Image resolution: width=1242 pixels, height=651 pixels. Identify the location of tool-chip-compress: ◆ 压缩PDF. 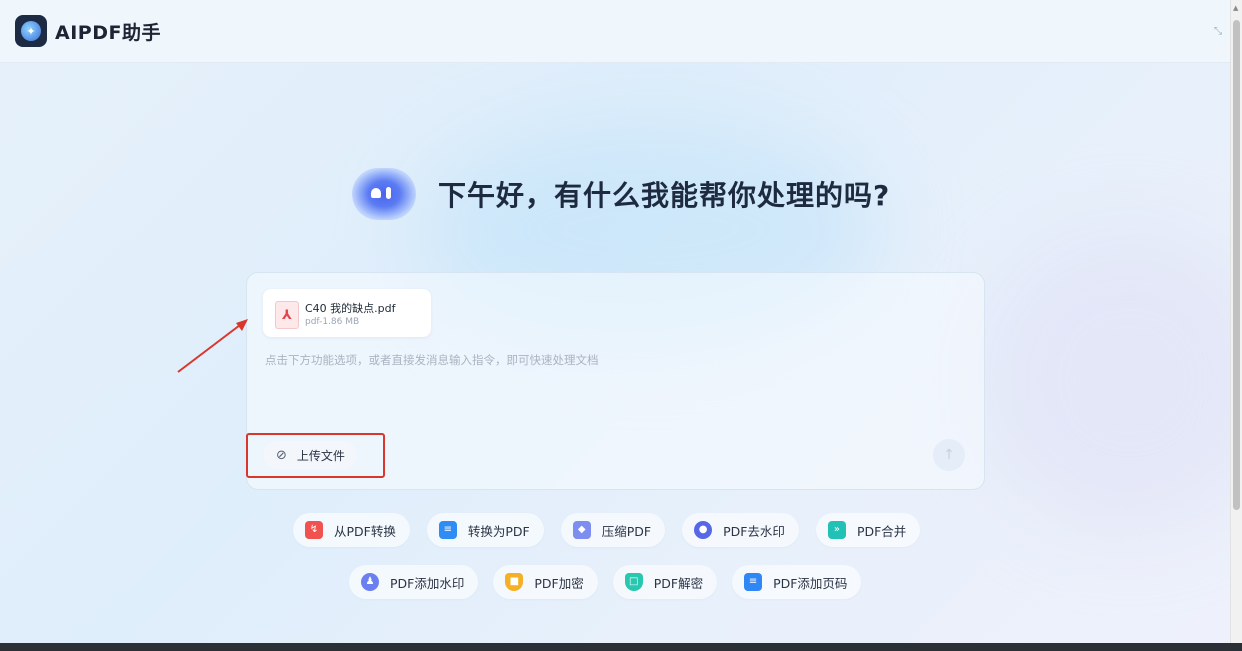
(613, 530).